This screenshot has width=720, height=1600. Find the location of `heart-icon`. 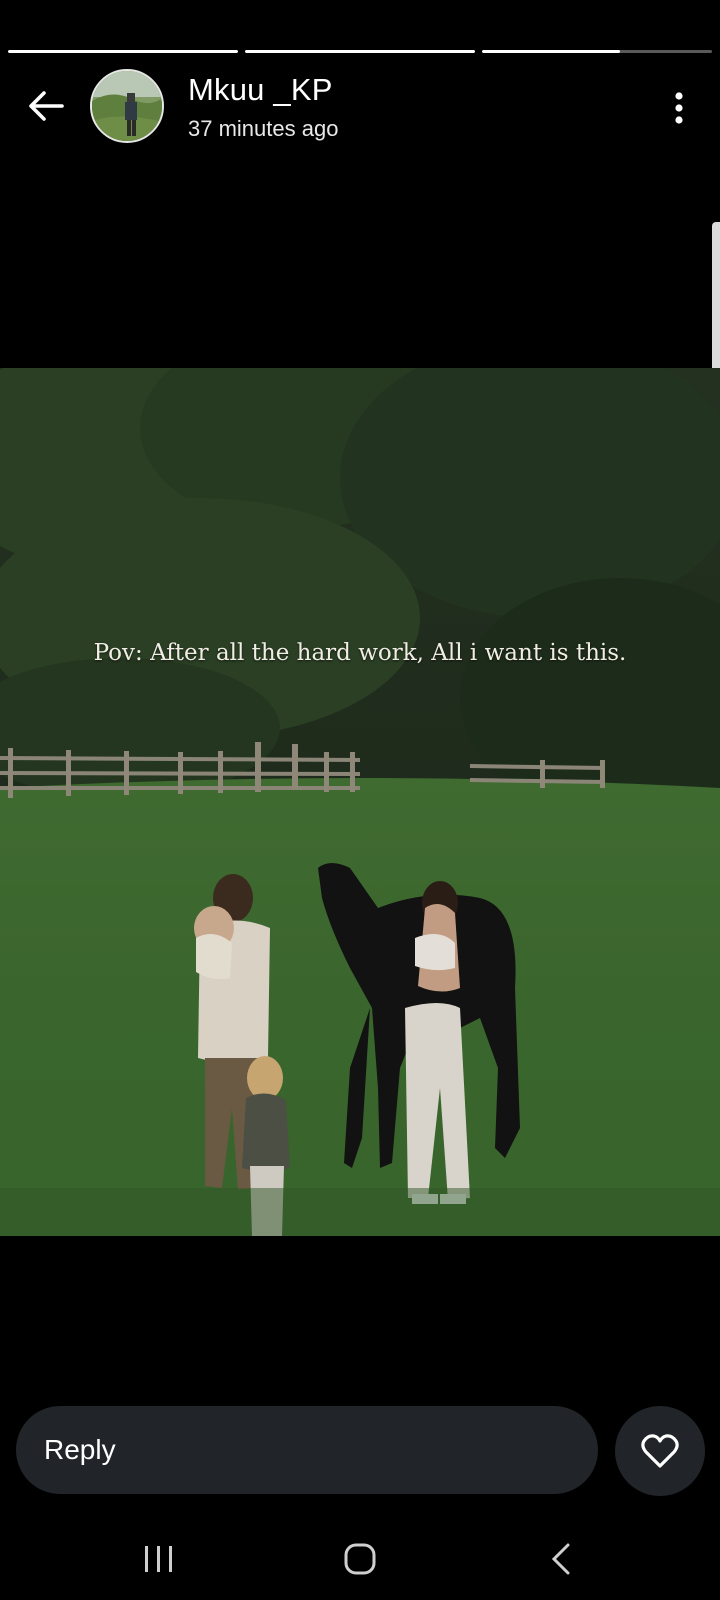

heart-icon is located at coordinates (660, 1451).